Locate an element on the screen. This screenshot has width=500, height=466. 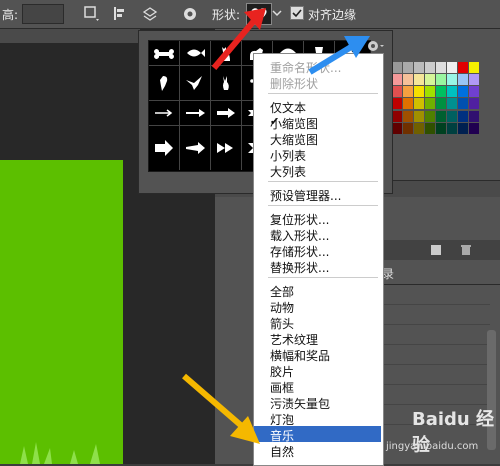
menu-item: 灯泡 is located at coordinates (317, 418).